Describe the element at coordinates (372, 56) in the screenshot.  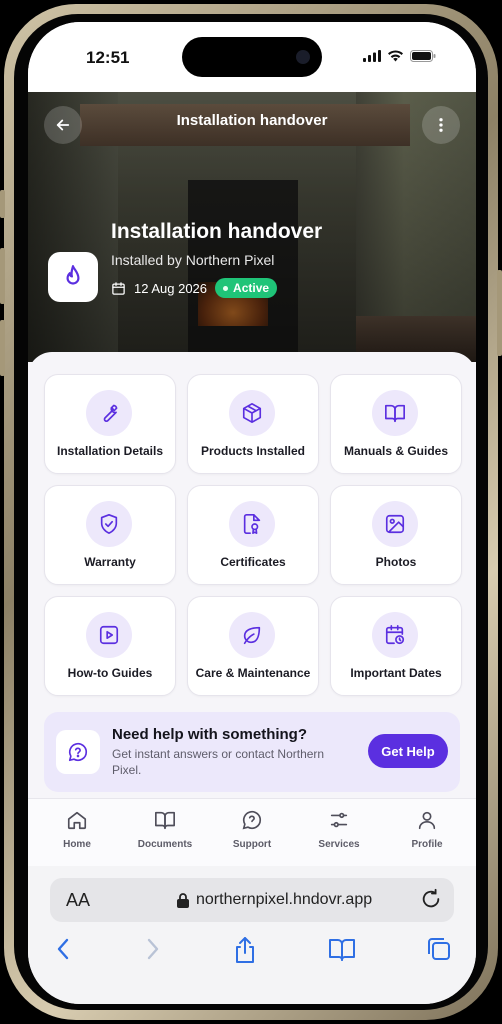
I see `cellular-signal-icon` at that location.